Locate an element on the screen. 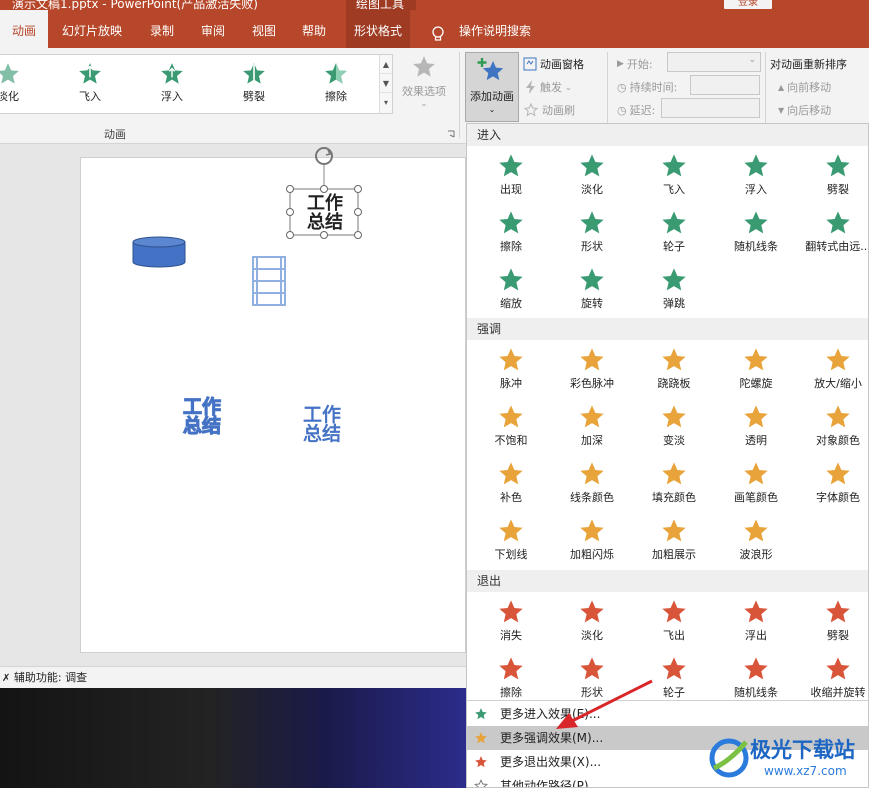  exit-effect: 浮出 is located at coordinates (756, 624).